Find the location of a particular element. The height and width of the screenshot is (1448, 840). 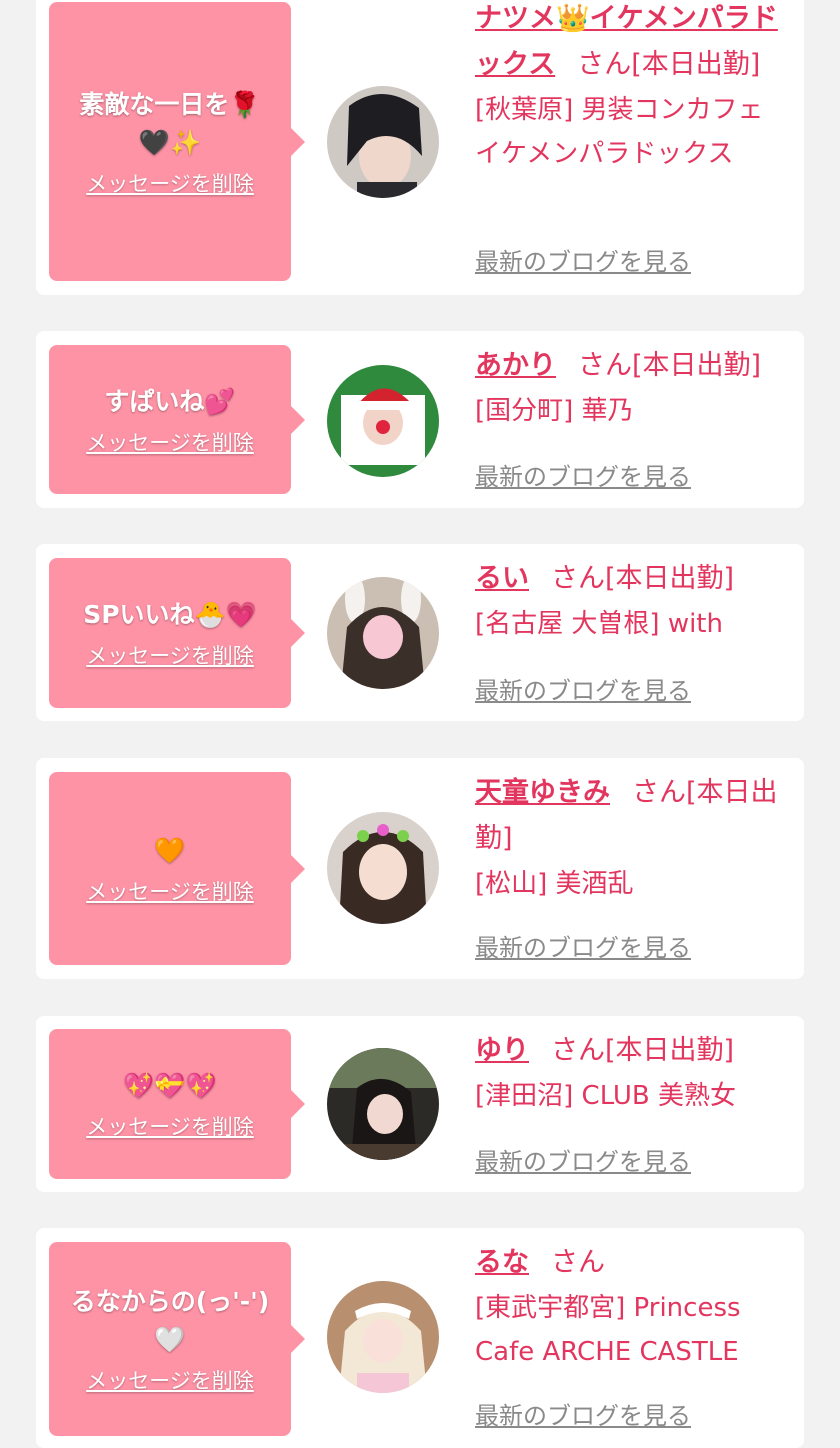

cast-line: るな さん is located at coordinates (636, 1263).